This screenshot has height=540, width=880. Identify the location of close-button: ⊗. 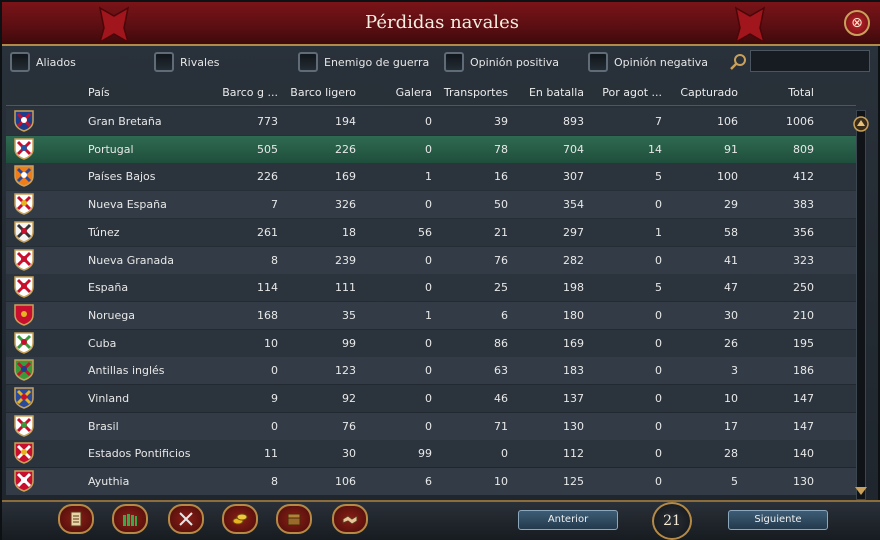
(857, 23).